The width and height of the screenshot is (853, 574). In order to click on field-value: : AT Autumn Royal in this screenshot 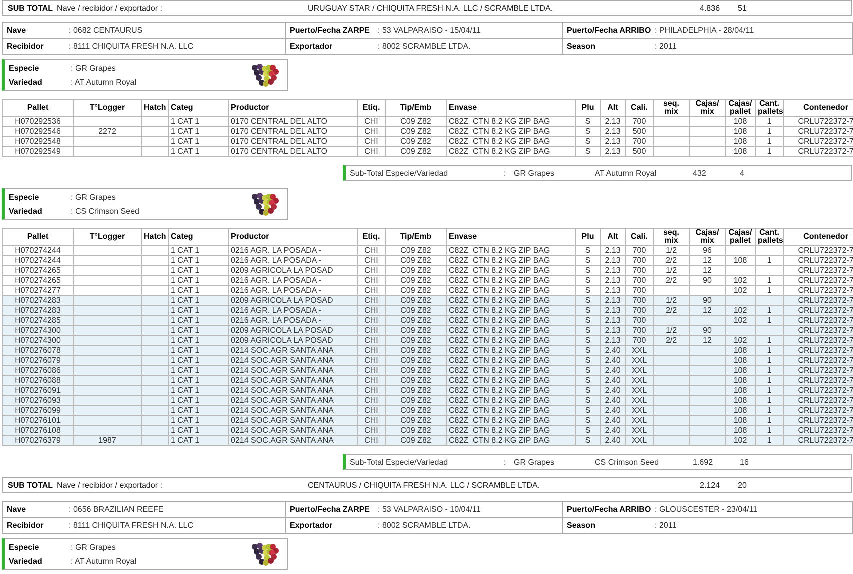, I will do `click(104, 82)`.